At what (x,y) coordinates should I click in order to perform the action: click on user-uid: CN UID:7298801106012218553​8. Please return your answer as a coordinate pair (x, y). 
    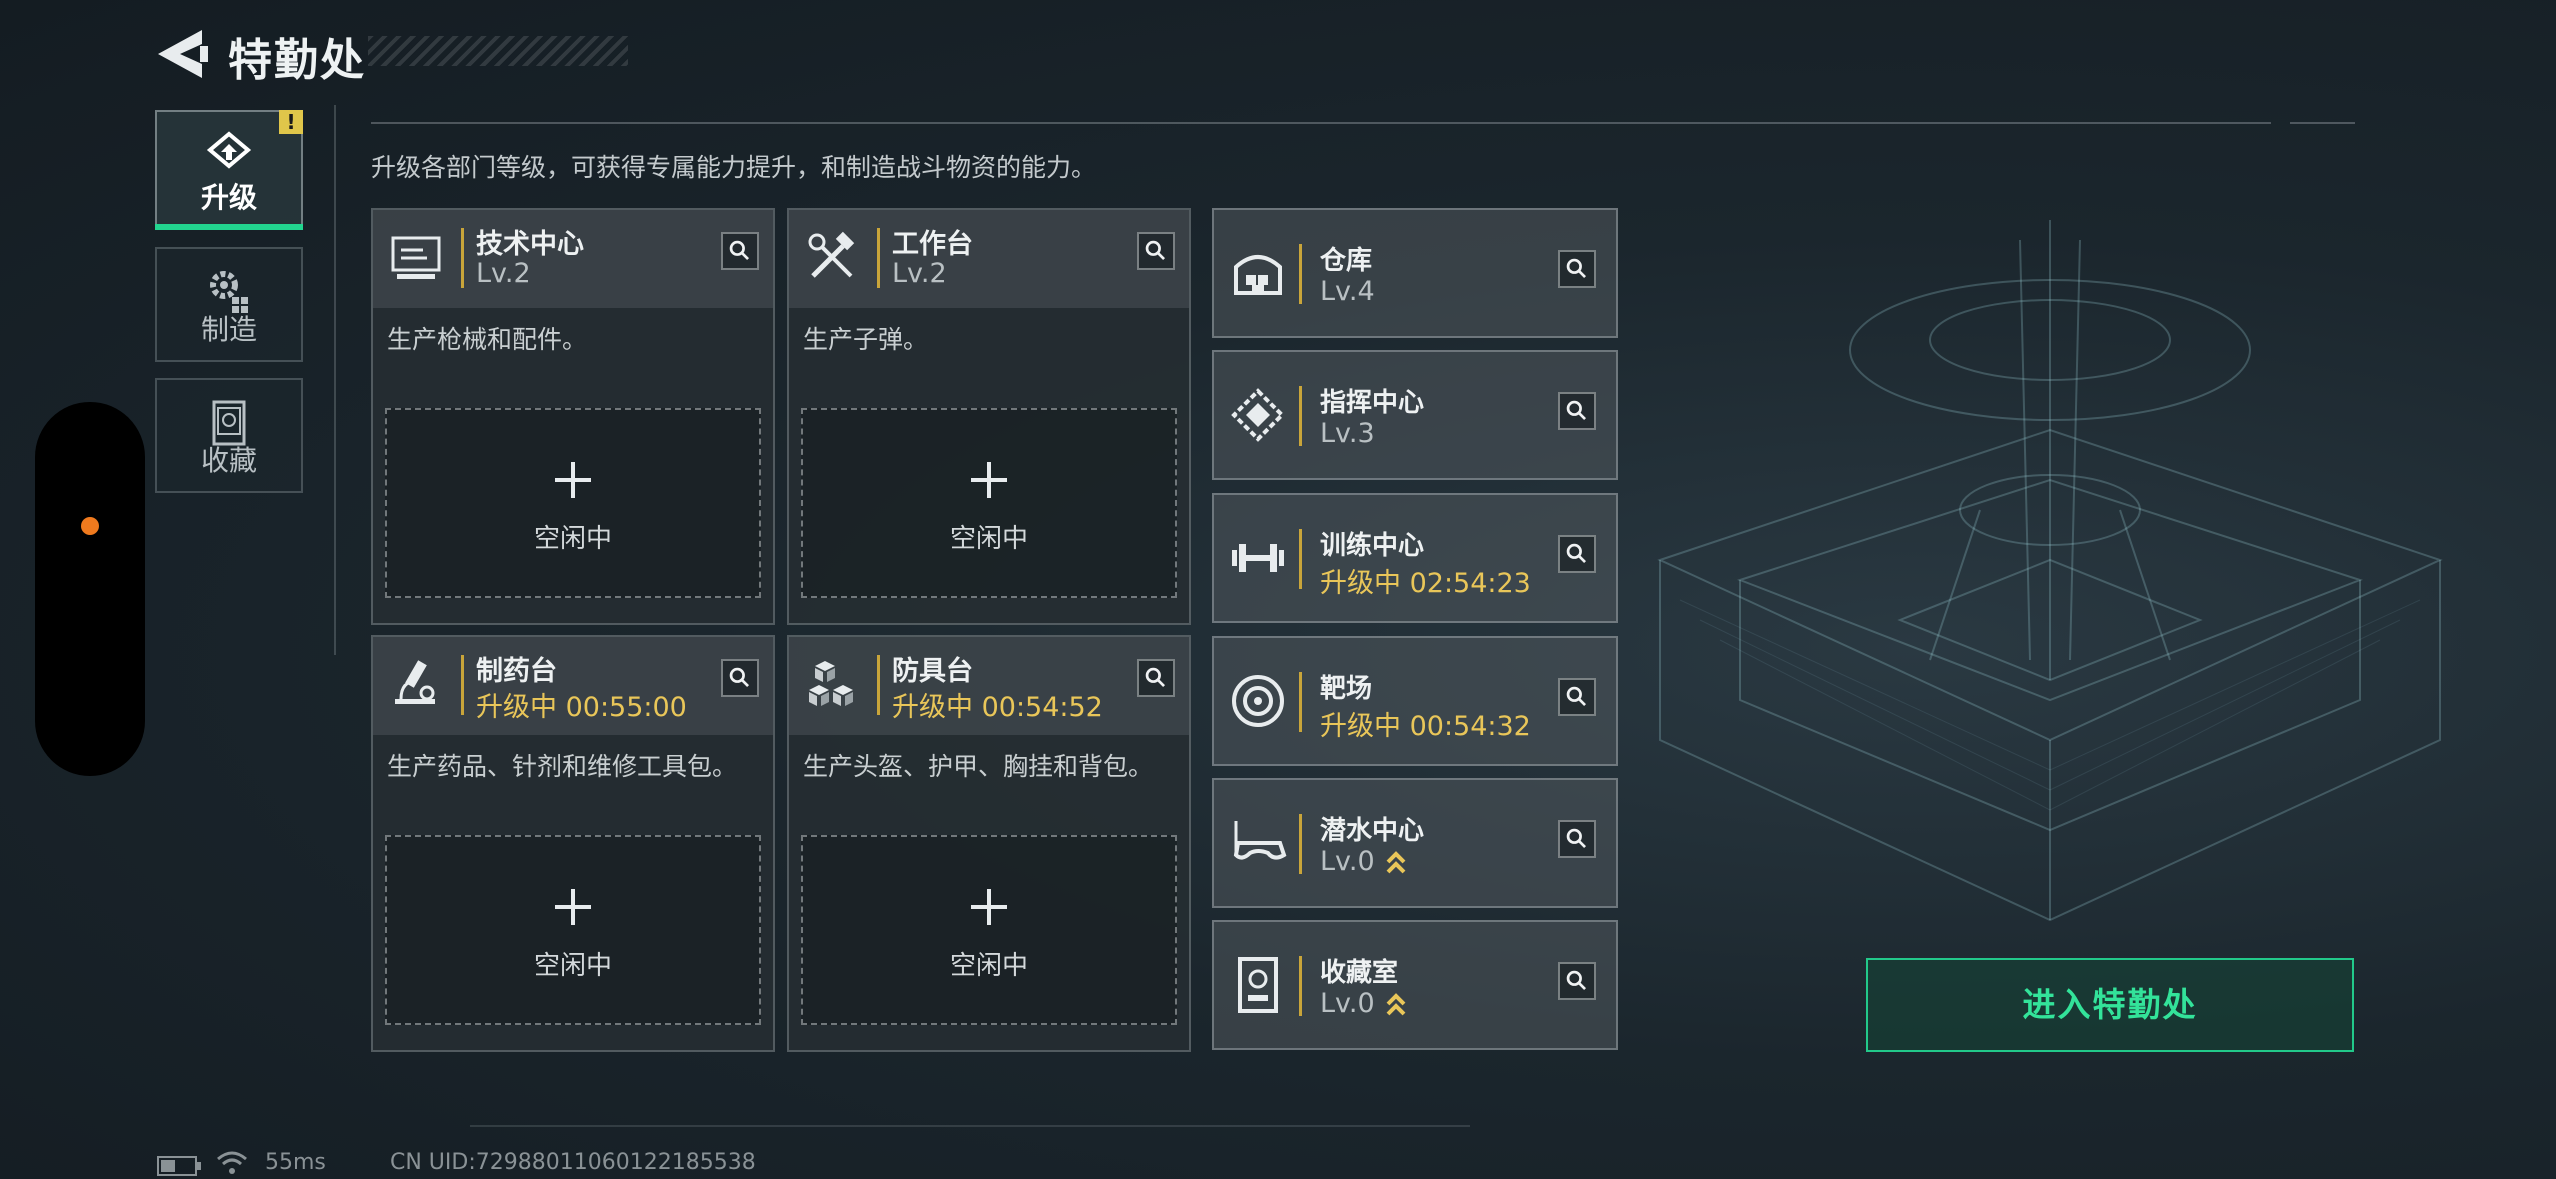
    Looking at the image, I should click on (573, 1162).